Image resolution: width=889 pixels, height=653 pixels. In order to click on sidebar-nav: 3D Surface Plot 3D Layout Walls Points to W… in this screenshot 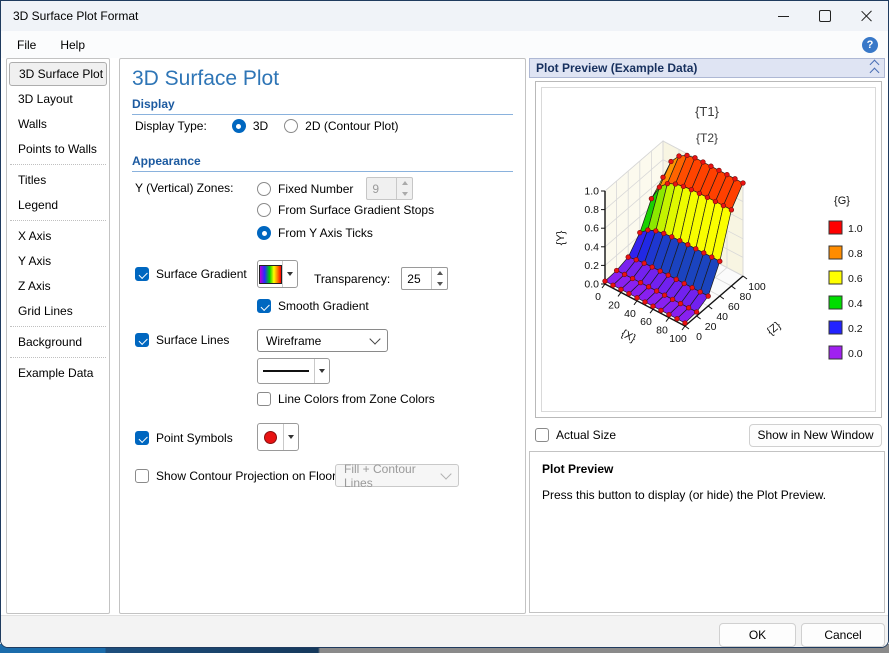, I will do `click(58, 336)`.